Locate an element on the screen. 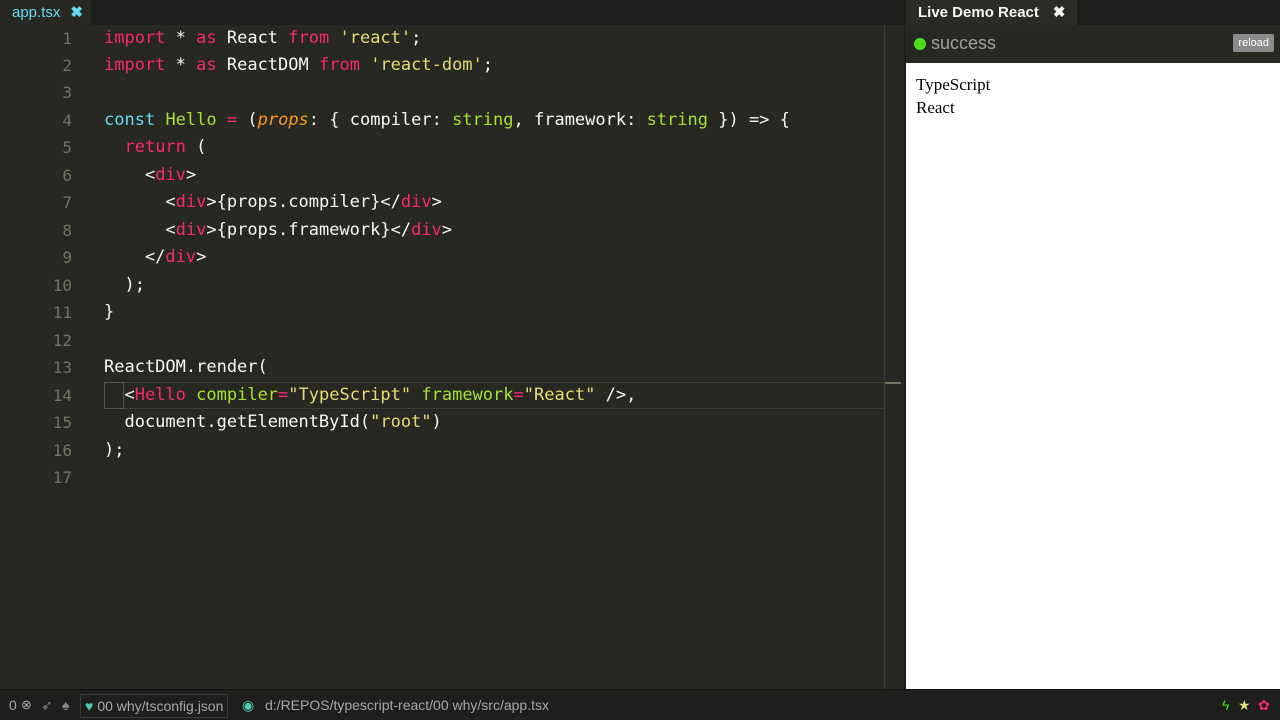  code-line: 15 document.getElementById("root") is located at coordinates (442, 422).